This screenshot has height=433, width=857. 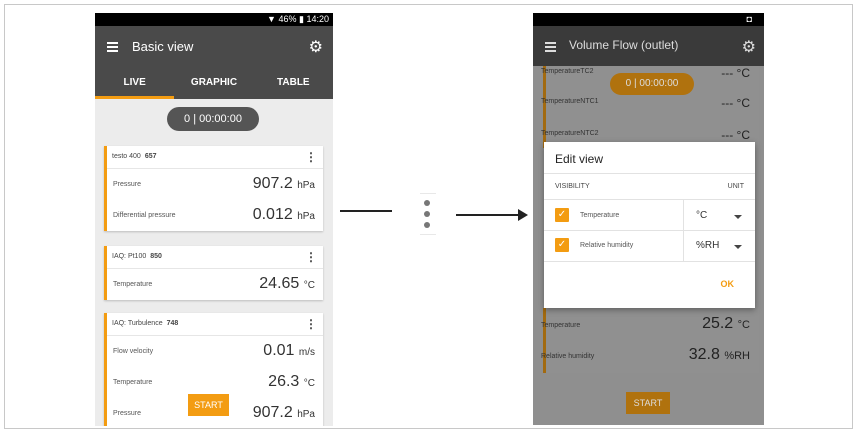 What do you see at coordinates (648, 19) in the screenshot?
I see `status-bar: ◘` at bounding box center [648, 19].